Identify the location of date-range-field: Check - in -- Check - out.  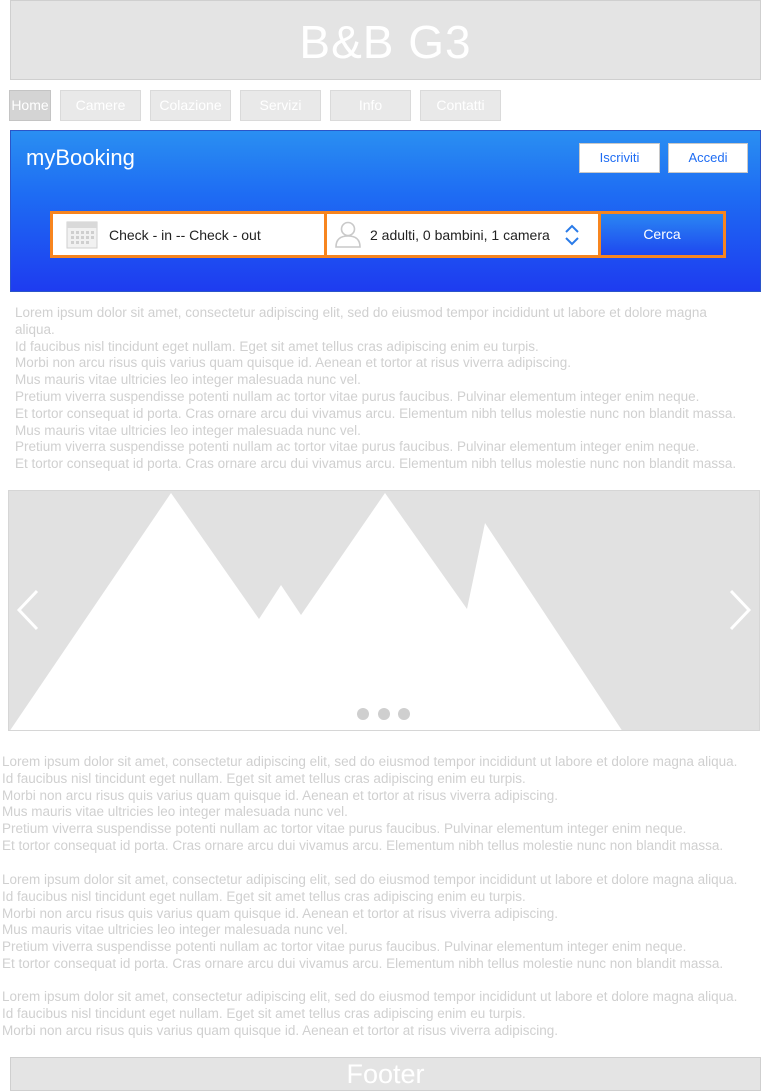
(188, 234).